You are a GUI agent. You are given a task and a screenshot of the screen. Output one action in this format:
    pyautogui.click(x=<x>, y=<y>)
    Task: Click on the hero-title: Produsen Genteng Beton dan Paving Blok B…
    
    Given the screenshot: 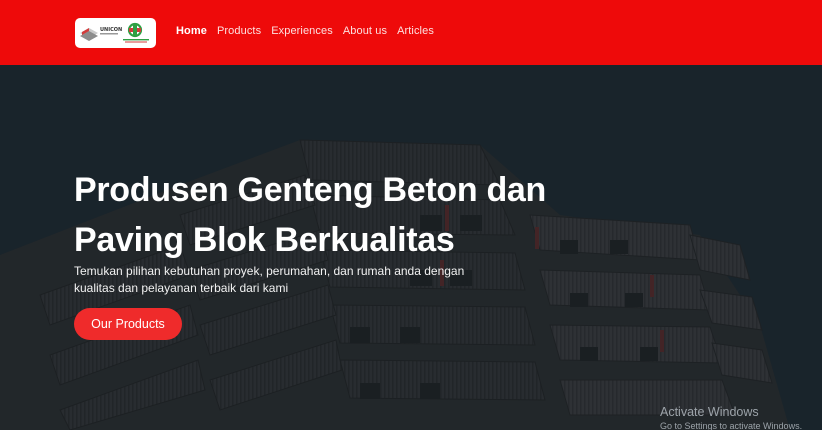 What is the action you would take?
    pyautogui.click(x=334, y=215)
    